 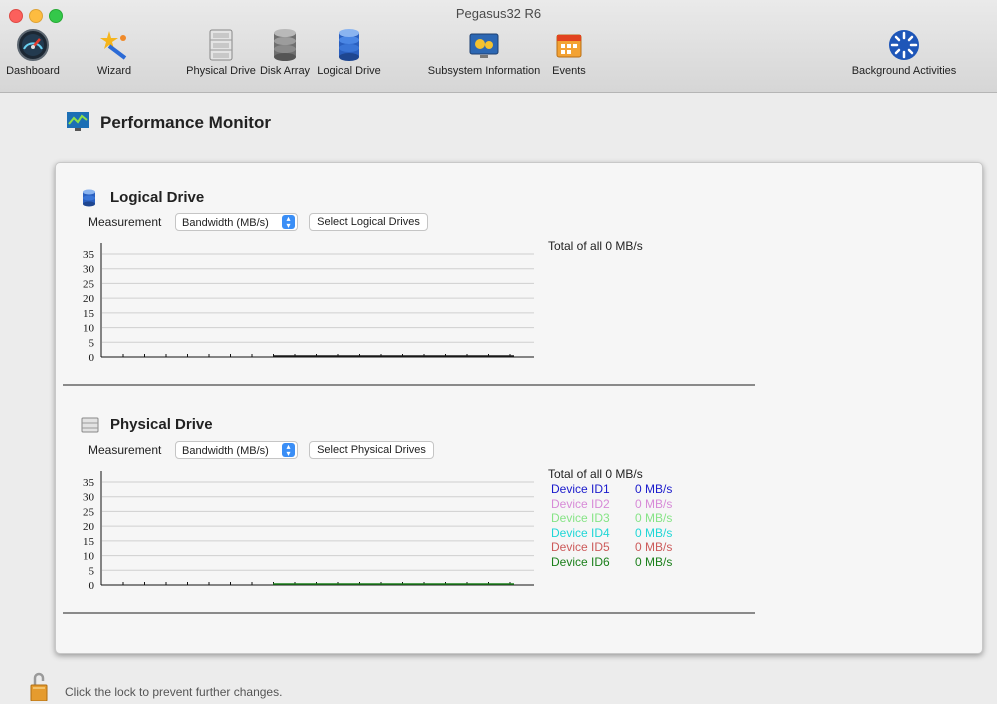 I want to click on select-logical-drives-button: Select Logical Drives, so click(x=368, y=222).